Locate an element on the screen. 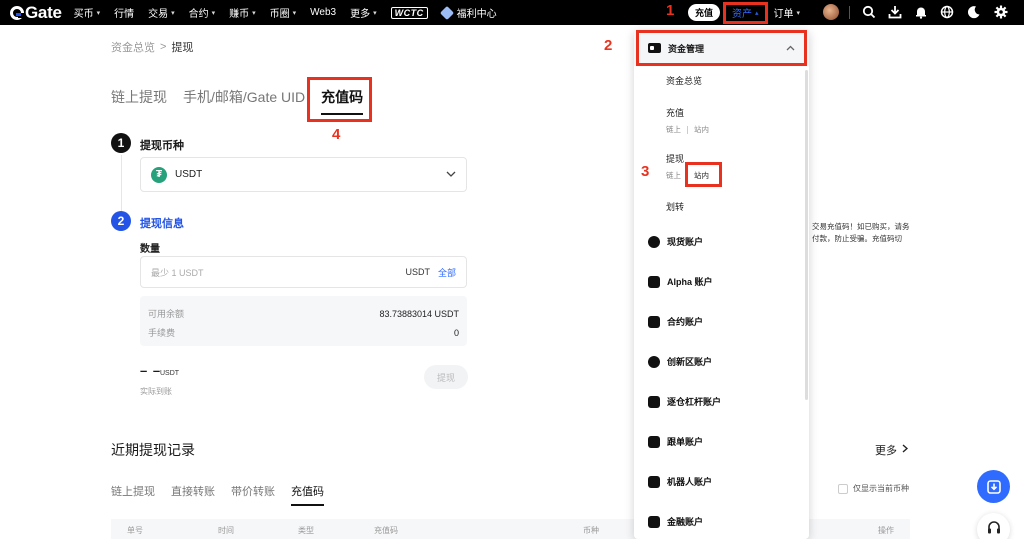  records-tabs: 链上提现 直接转账 带价转账 充值码 is located at coordinates (225, 494).